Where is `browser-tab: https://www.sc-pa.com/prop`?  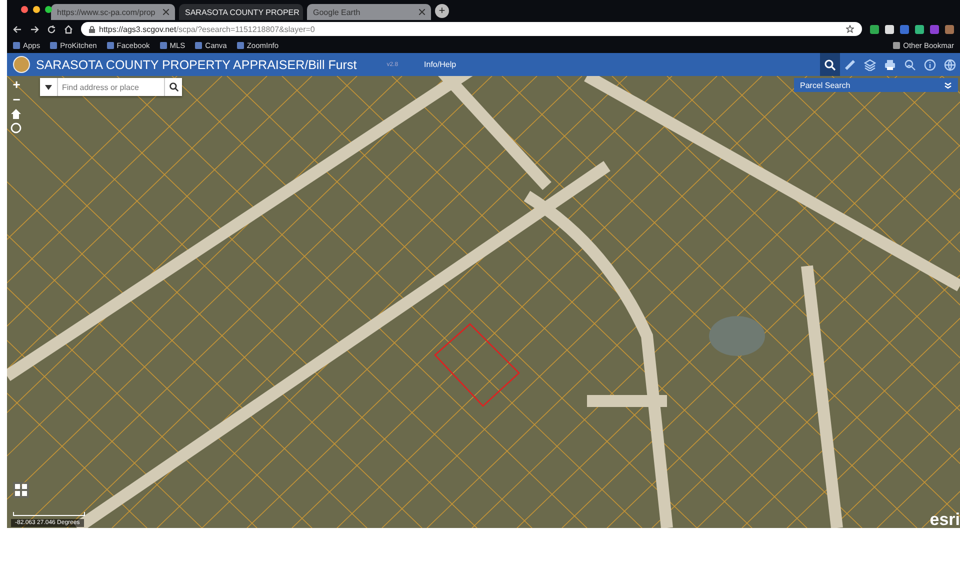
browser-tab: https://www.sc-pa.com/prop is located at coordinates (113, 12).